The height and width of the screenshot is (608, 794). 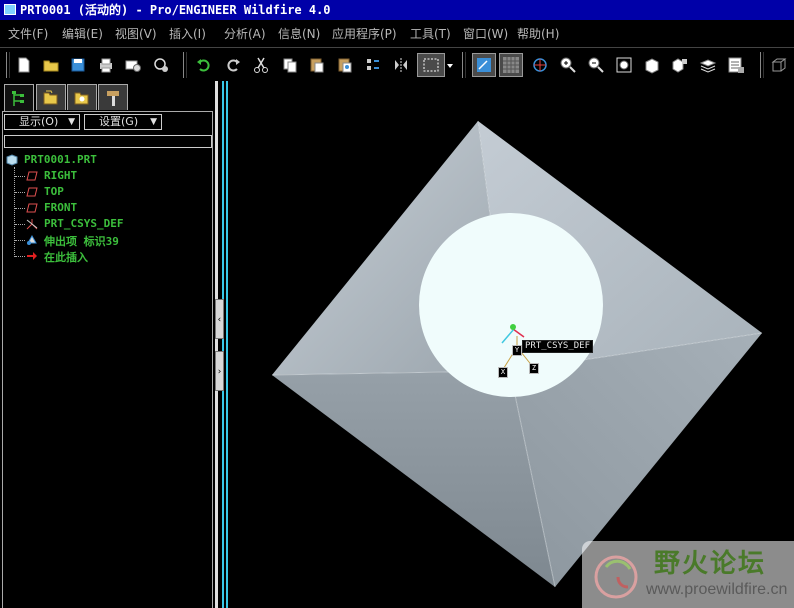 I want to click on new-file-button, so click(x=24, y=65).